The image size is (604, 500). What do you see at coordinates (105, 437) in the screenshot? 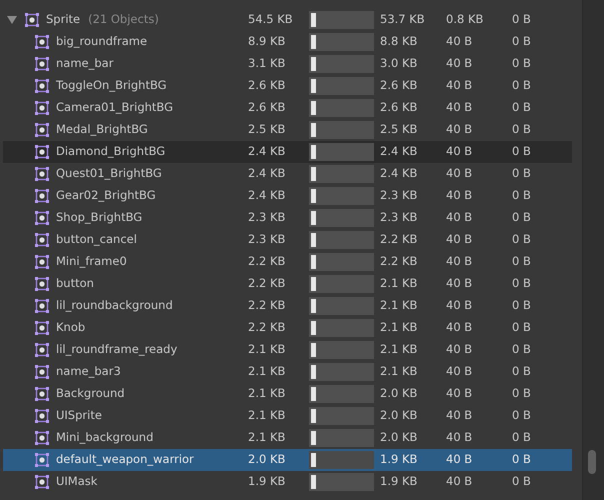
I see `asset-name: Mini_background` at bounding box center [105, 437].